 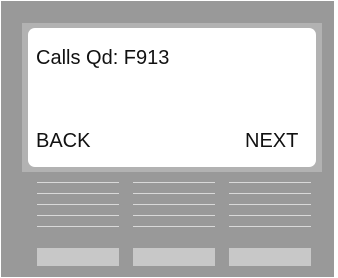 I want to click on keypad-button-right, so click(x=270, y=257).